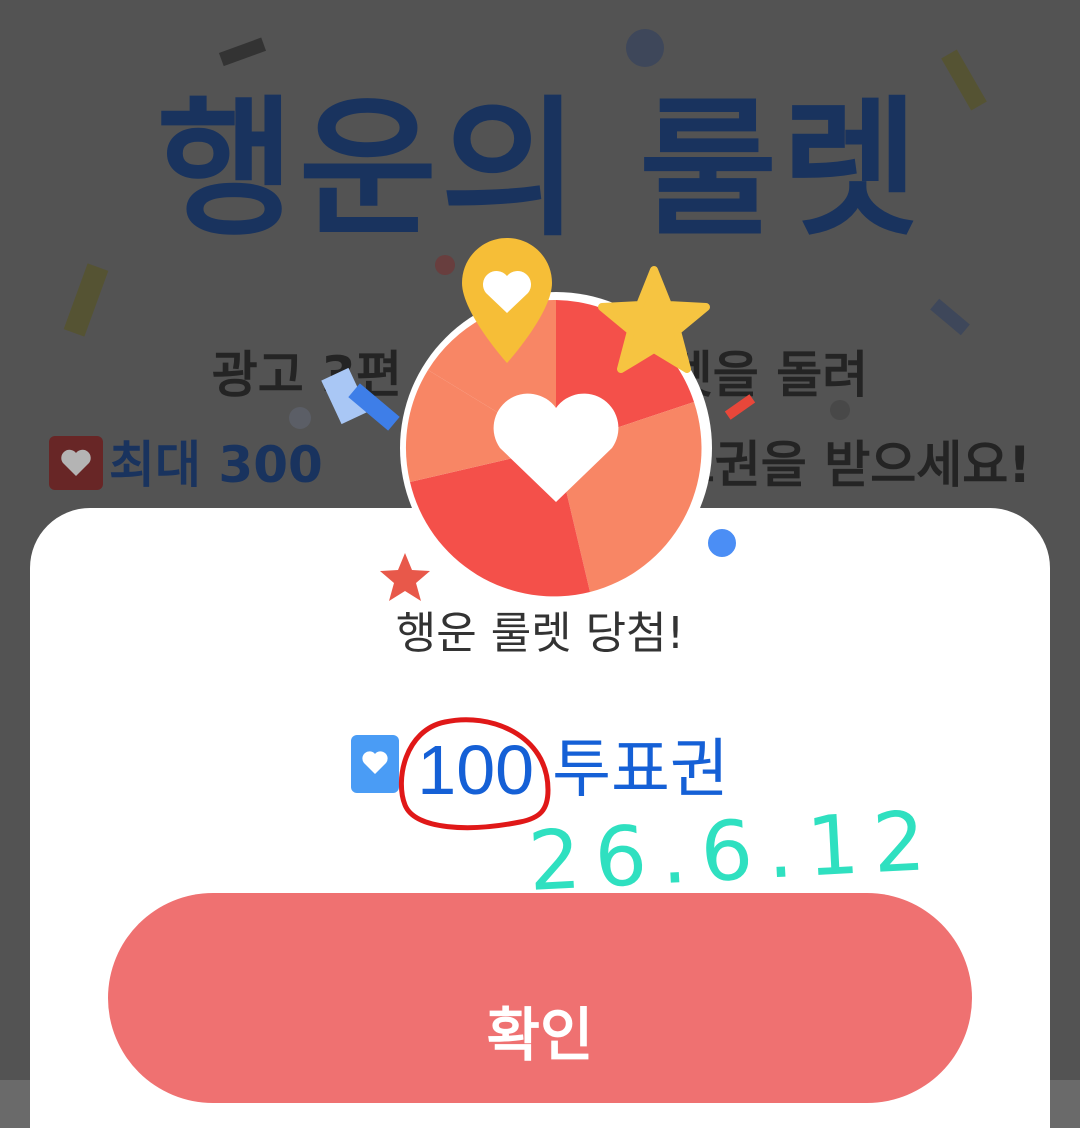 This screenshot has width=1080, height=1128. What do you see at coordinates (540, 998) in the screenshot?
I see `confirm-button: 확인` at bounding box center [540, 998].